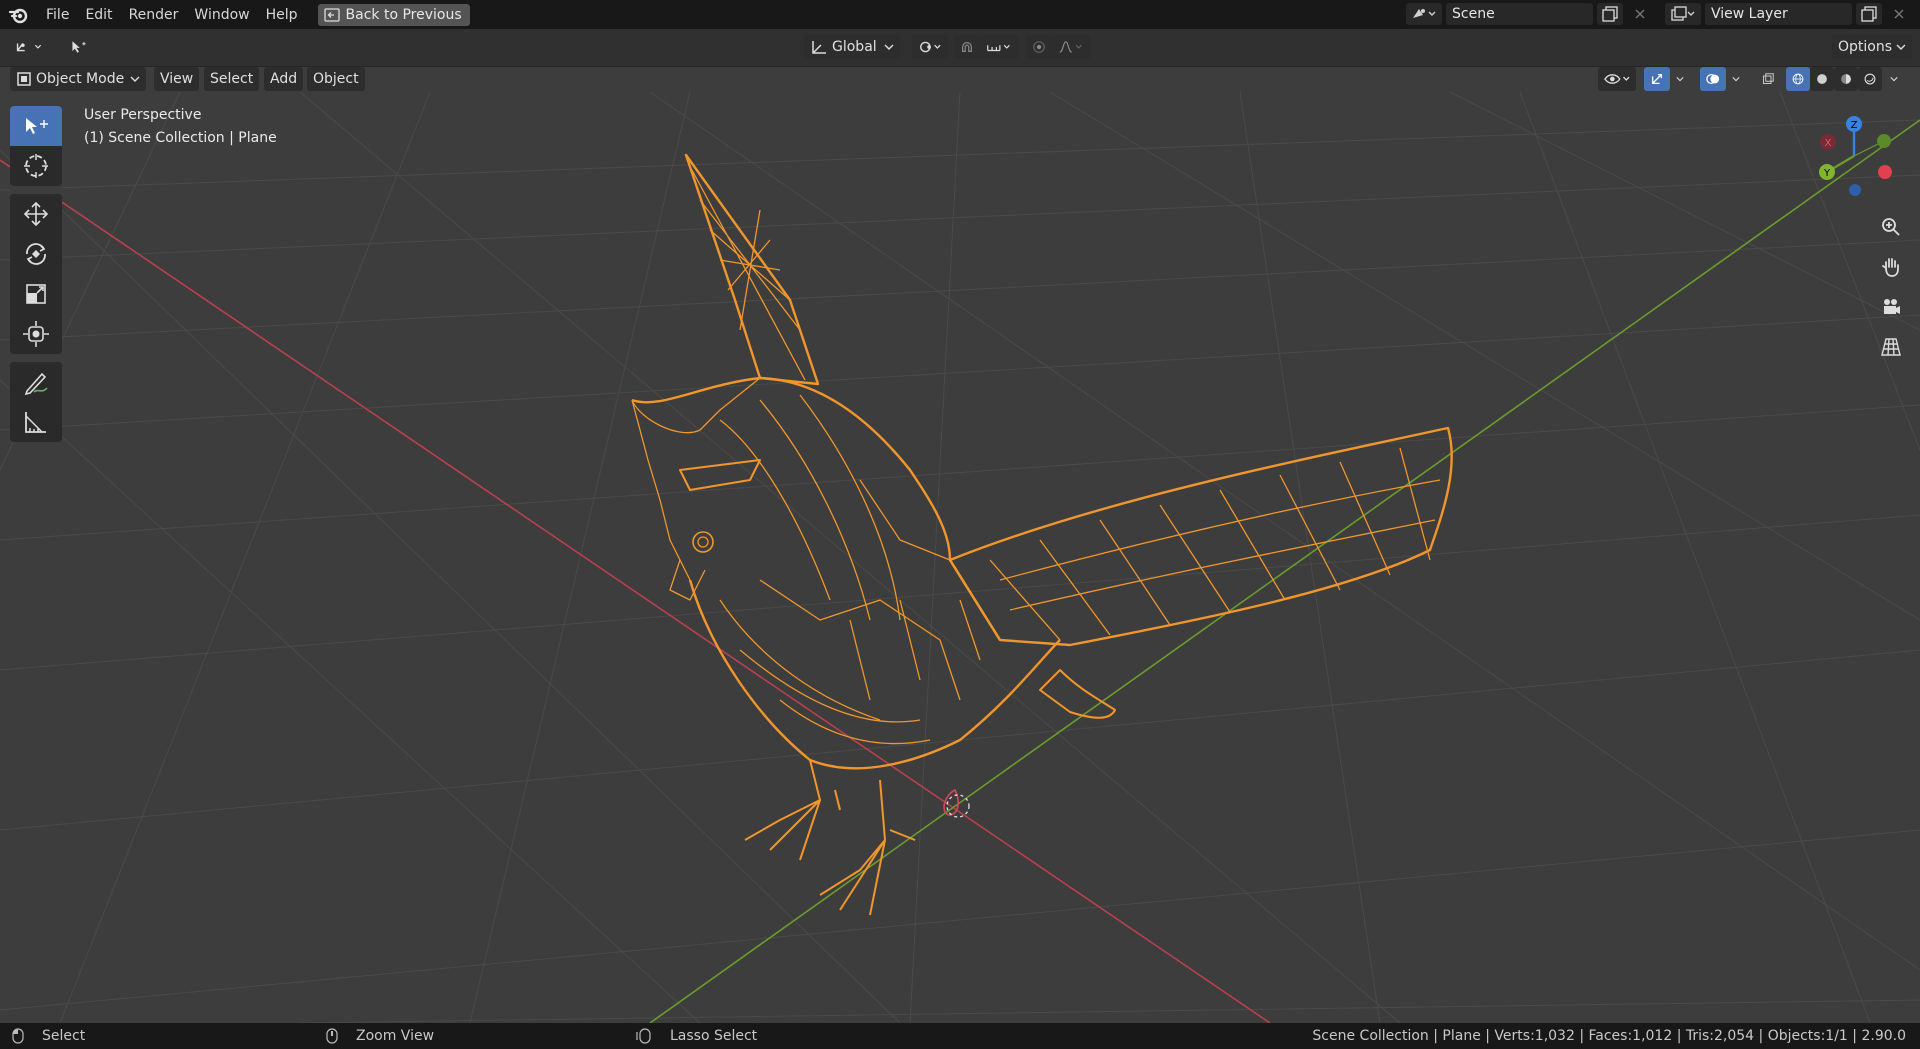  I want to click on shading-solid-button, so click(1822, 79).